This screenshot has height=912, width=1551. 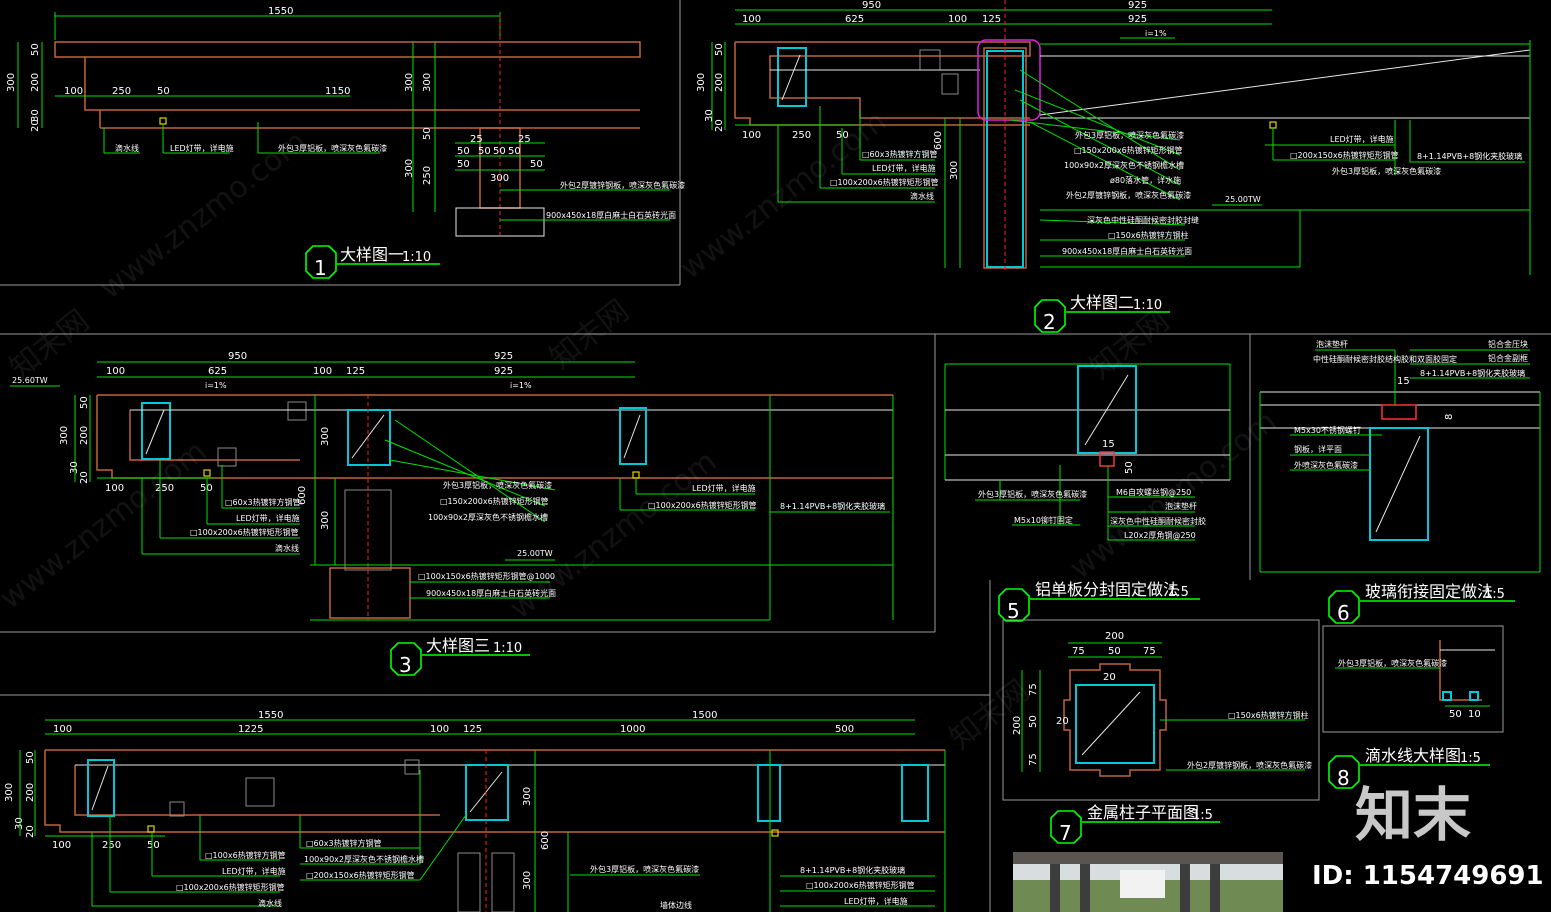 I want to click on d1-dim-lv3: 200, so click(x=35, y=82).